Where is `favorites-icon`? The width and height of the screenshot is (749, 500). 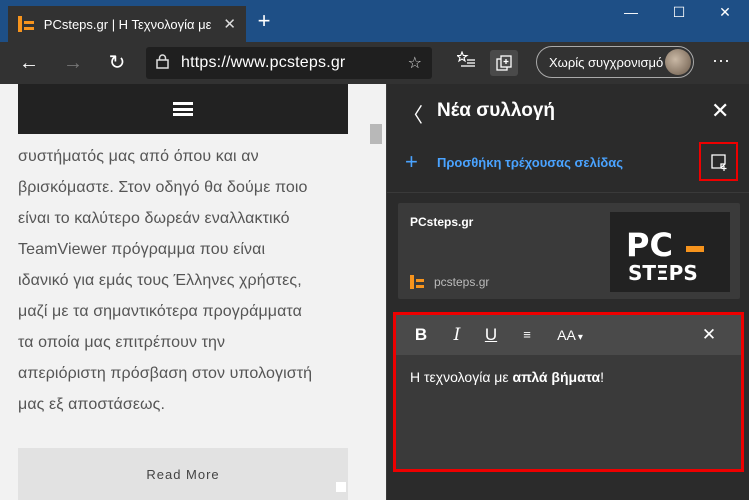 favorites-icon is located at coordinates (466, 63).